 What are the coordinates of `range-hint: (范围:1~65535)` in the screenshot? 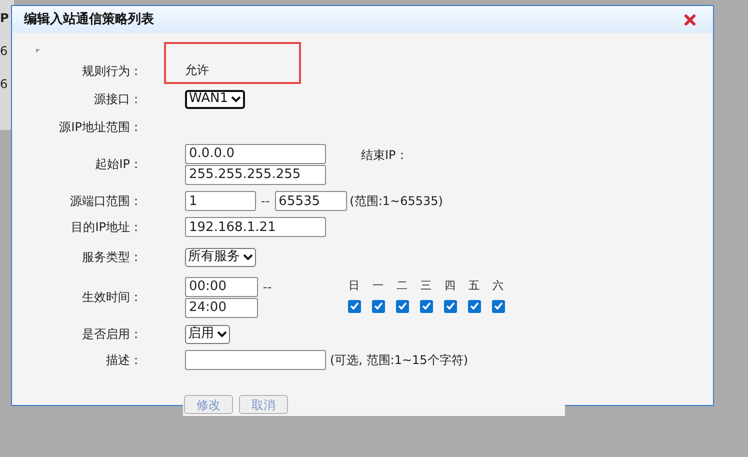 It's located at (396, 201).